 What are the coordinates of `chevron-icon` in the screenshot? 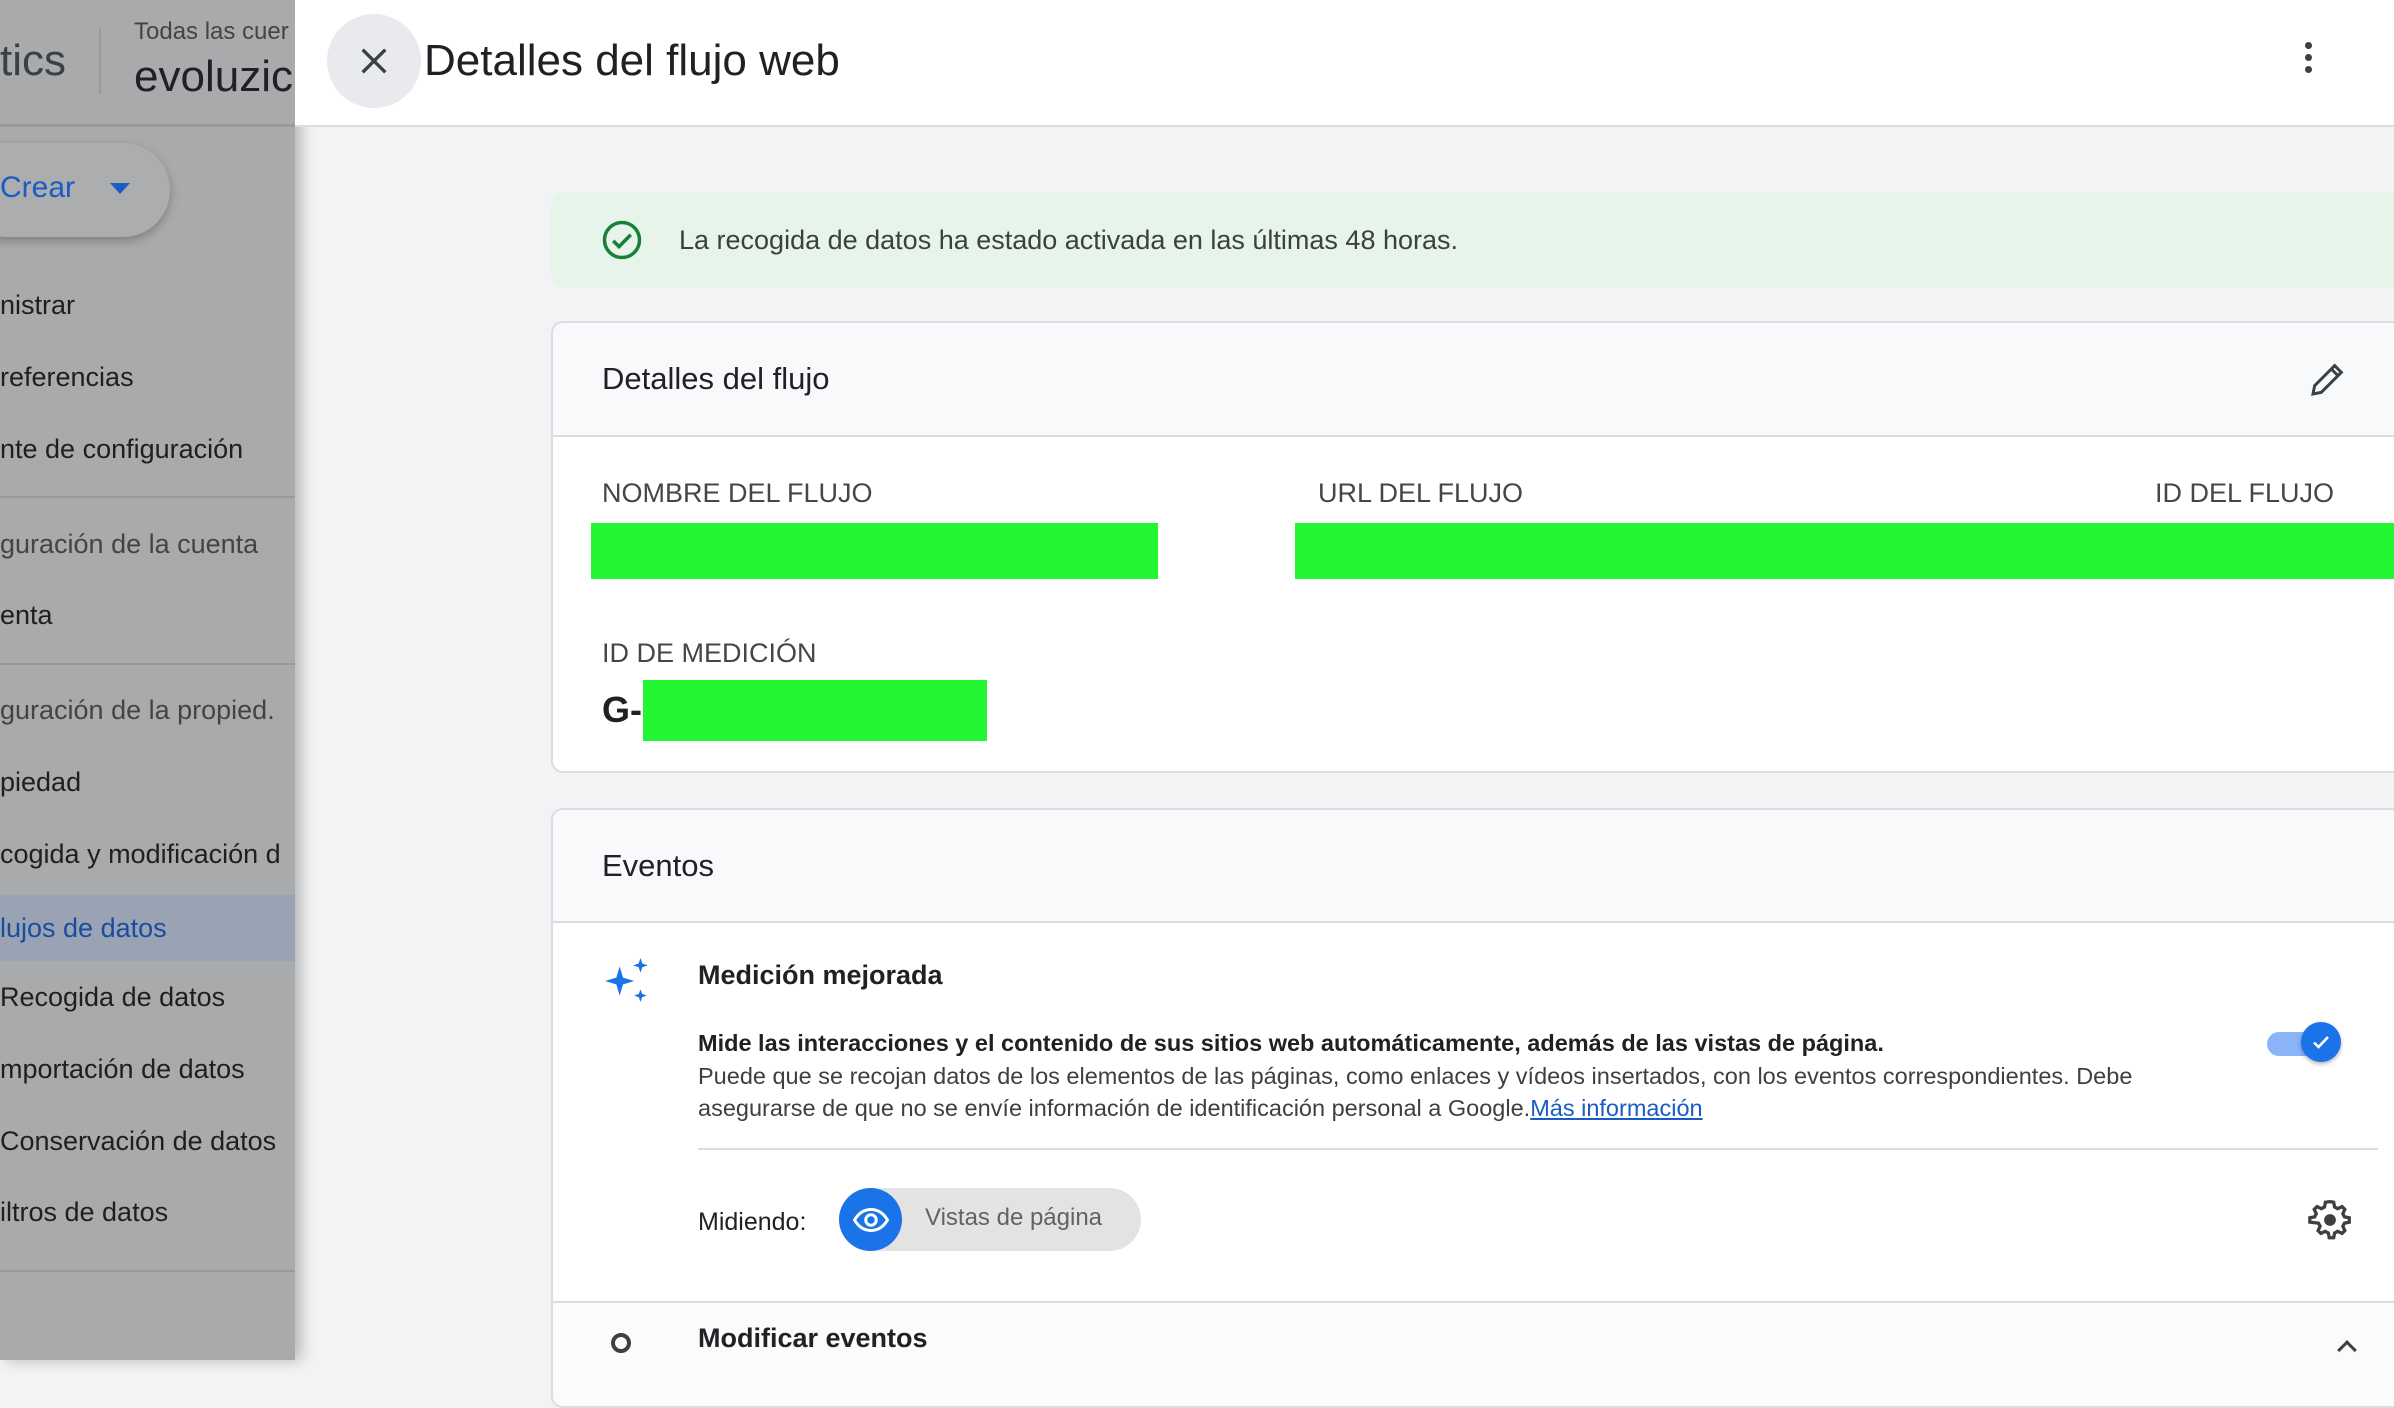 It's located at (2347, 1350).